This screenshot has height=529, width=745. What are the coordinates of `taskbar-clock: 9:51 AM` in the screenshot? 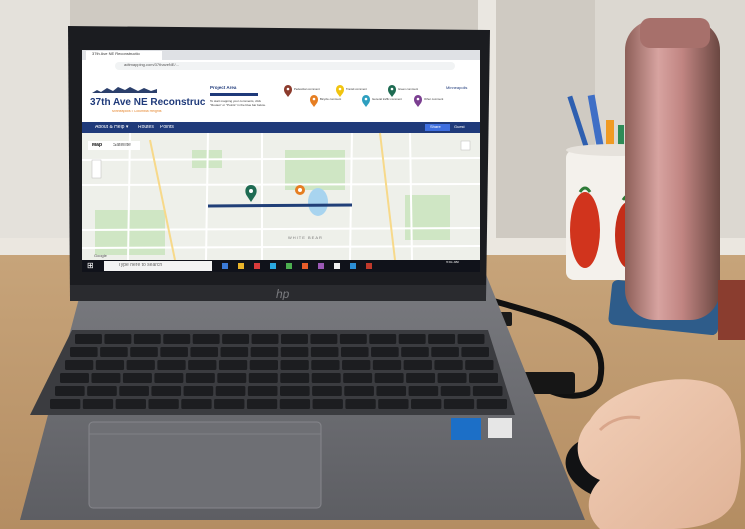 It's located at (452, 262).